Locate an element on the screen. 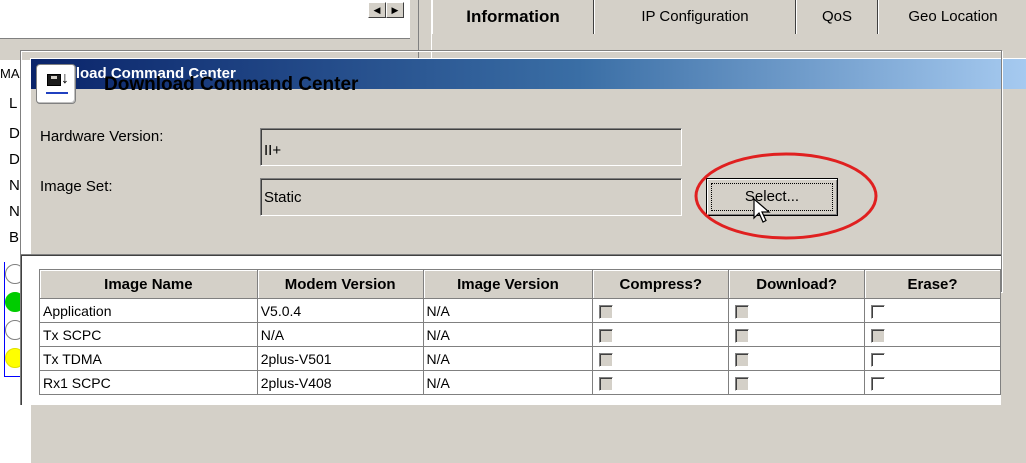 The width and height of the screenshot is (1026, 463). hardware-version-field: II+ is located at coordinates (471, 147).